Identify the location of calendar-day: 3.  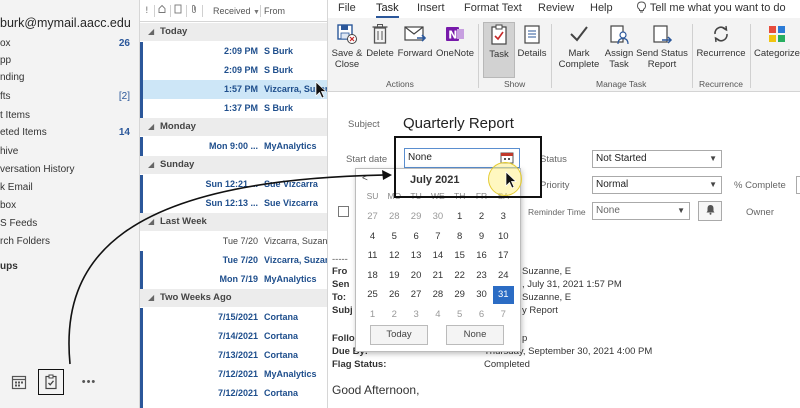
(503, 217).